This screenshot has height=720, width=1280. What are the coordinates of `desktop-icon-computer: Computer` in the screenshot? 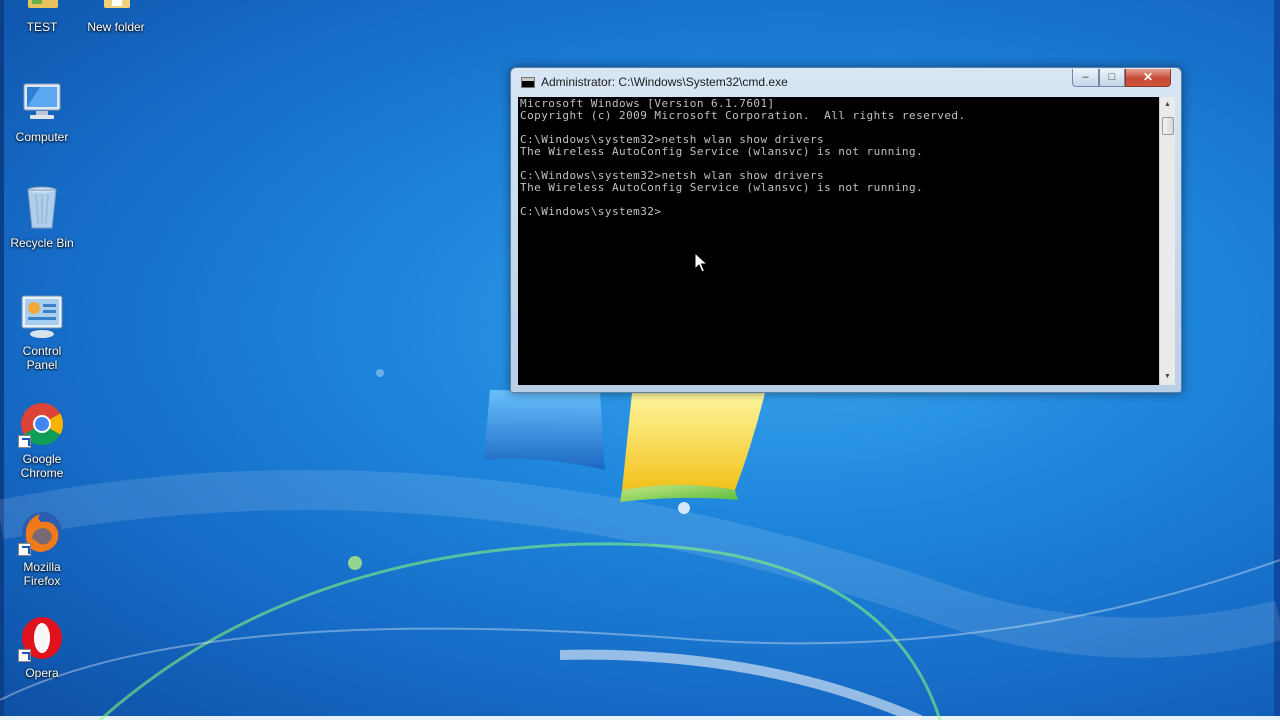 It's located at (42, 111).